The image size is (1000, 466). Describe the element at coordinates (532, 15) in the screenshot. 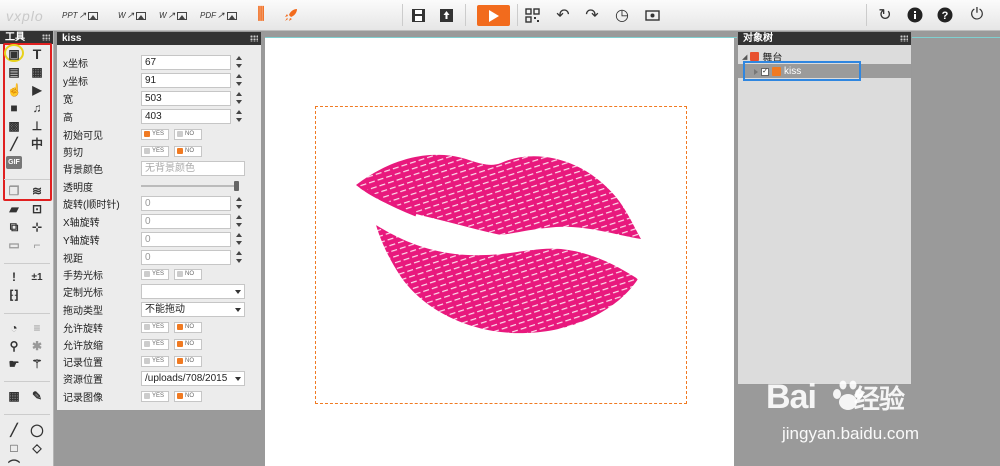

I see `qr-code-button` at that location.